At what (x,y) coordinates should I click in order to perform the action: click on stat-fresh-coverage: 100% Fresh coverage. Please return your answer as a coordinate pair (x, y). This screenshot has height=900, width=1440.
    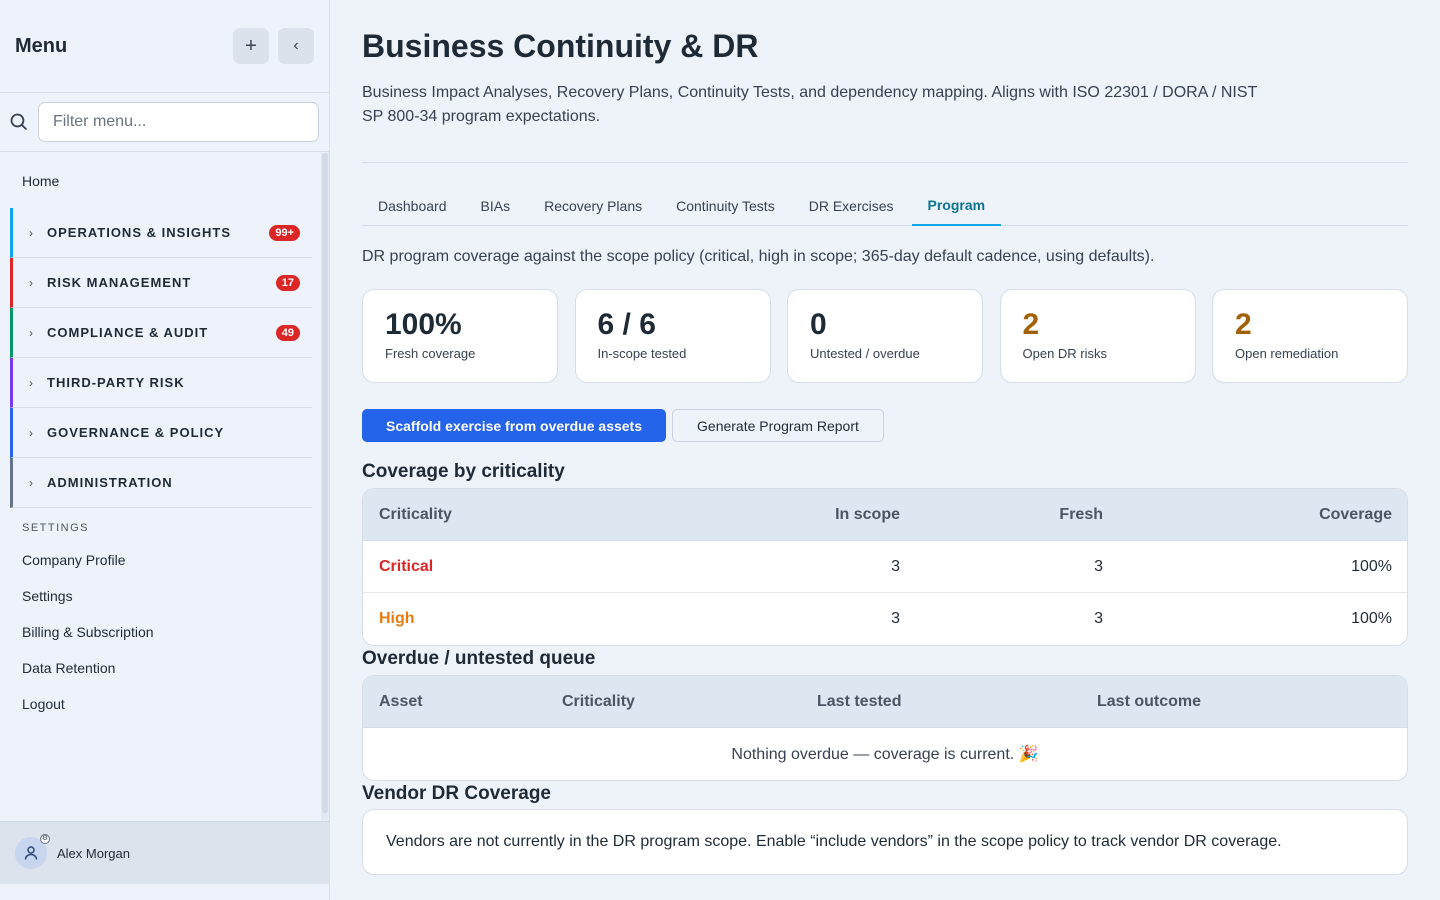
    Looking at the image, I should click on (460, 336).